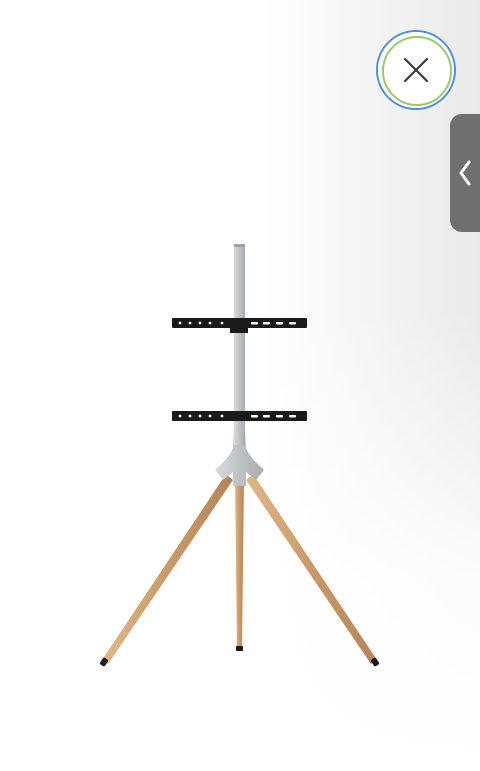 The image size is (480, 771). Describe the element at coordinates (167, 569) in the screenshot. I see `left-leg` at that location.